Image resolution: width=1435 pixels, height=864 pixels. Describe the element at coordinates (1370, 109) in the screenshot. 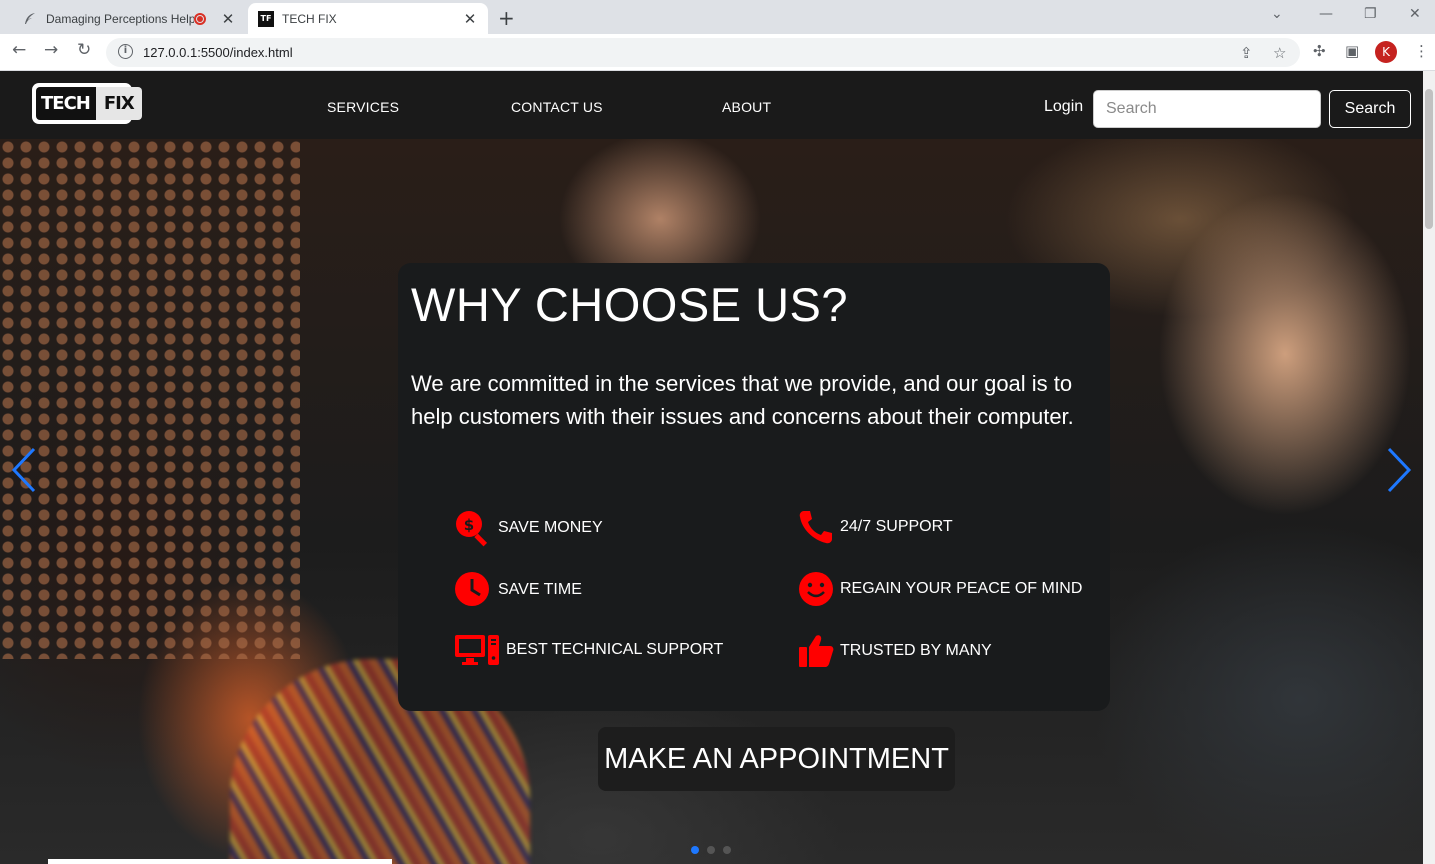

I see `search-button: Search` at that location.